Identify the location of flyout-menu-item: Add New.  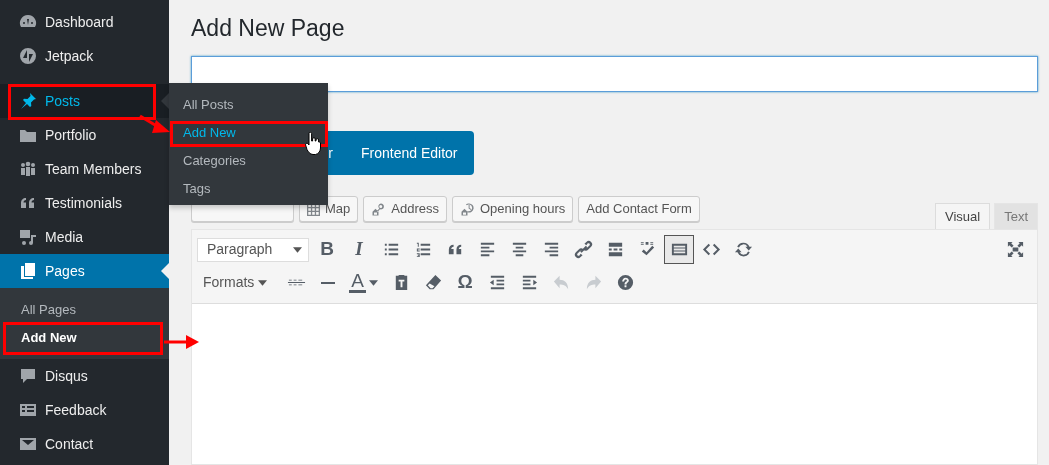
(248, 133).